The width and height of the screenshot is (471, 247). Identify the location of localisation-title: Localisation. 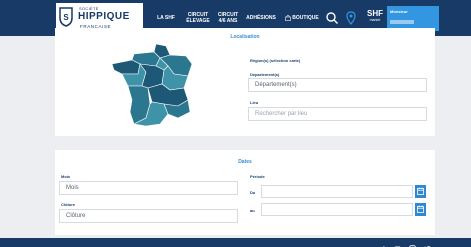
(245, 37).